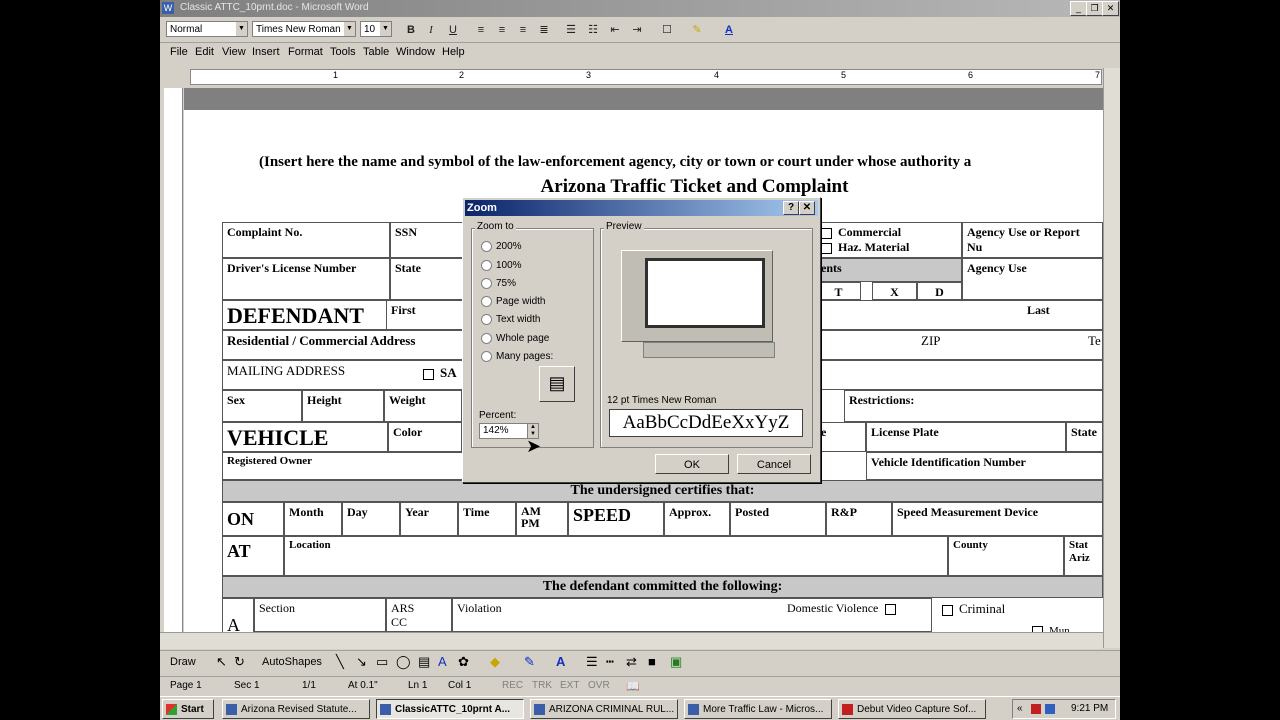 This screenshot has height=720, width=1280. I want to click on status-rec: REC, so click(512, 685).